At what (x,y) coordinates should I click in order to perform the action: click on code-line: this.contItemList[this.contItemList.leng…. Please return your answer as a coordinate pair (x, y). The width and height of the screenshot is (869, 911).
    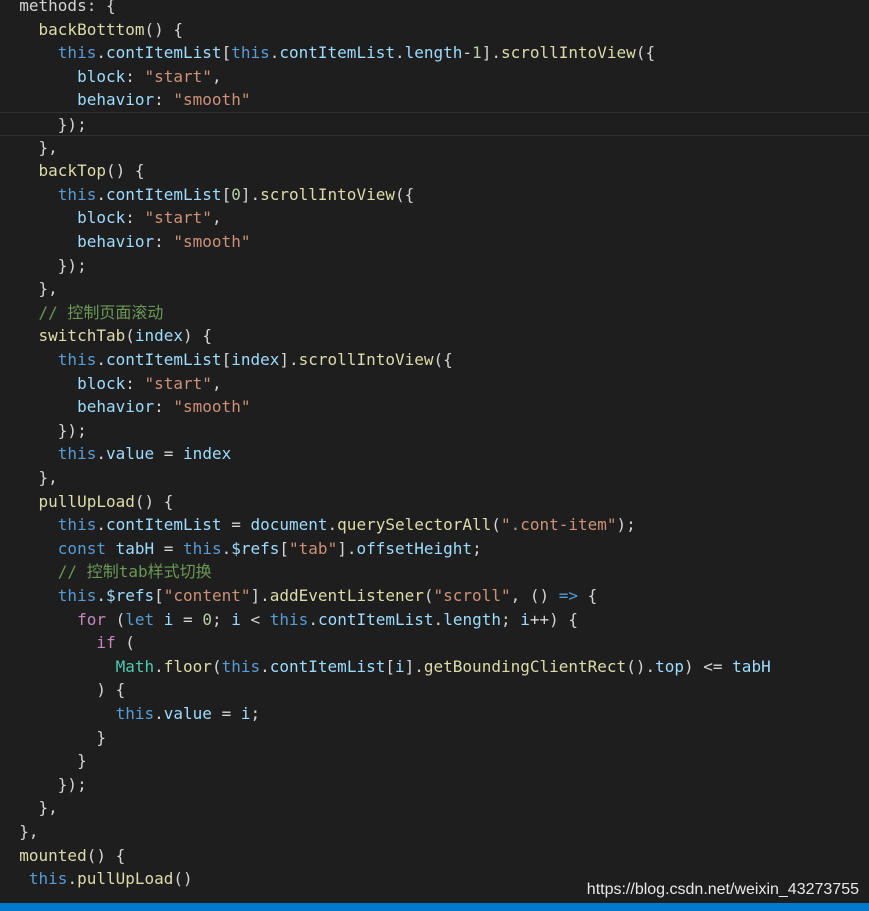
    Looking at the image, I should click on (434, 53).